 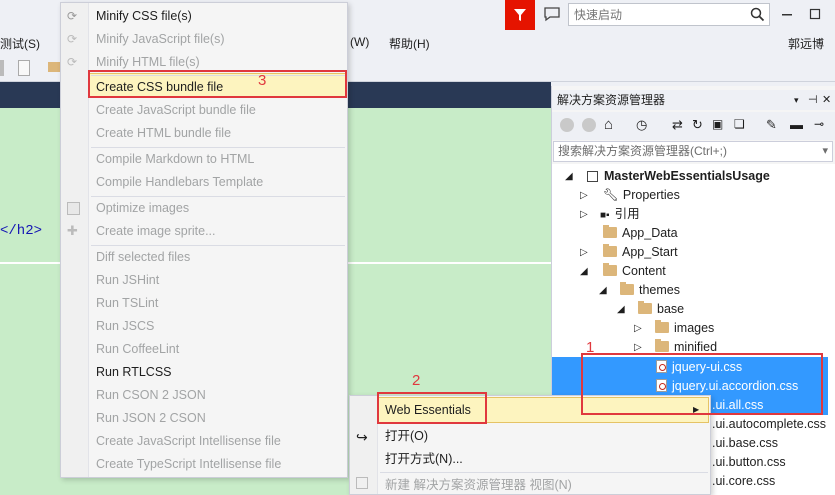 What do you see at coordinates (743, 481) in the screenshot?
I see `tree-item-css-file: .ui.core.css` at bounding box center [743, 481].